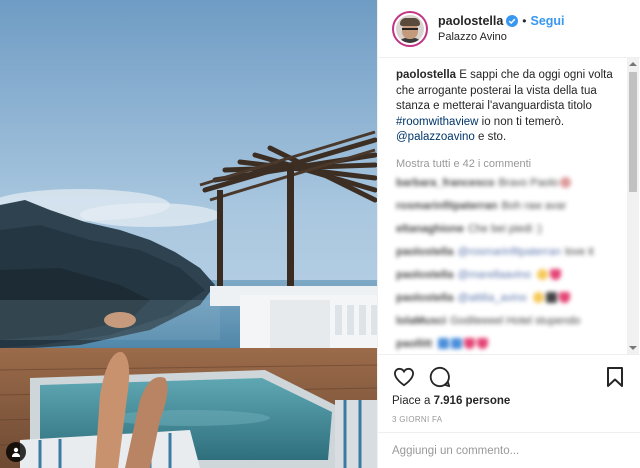  I want to click on post-header: paolostella • Segui Palazzo Avino, so click(509, 29).